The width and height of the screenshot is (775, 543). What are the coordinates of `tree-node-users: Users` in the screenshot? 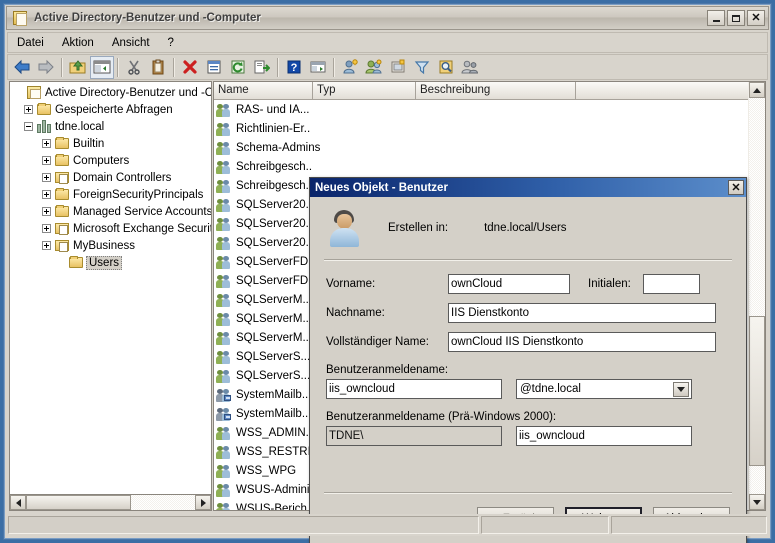 It's located at (110, 262).